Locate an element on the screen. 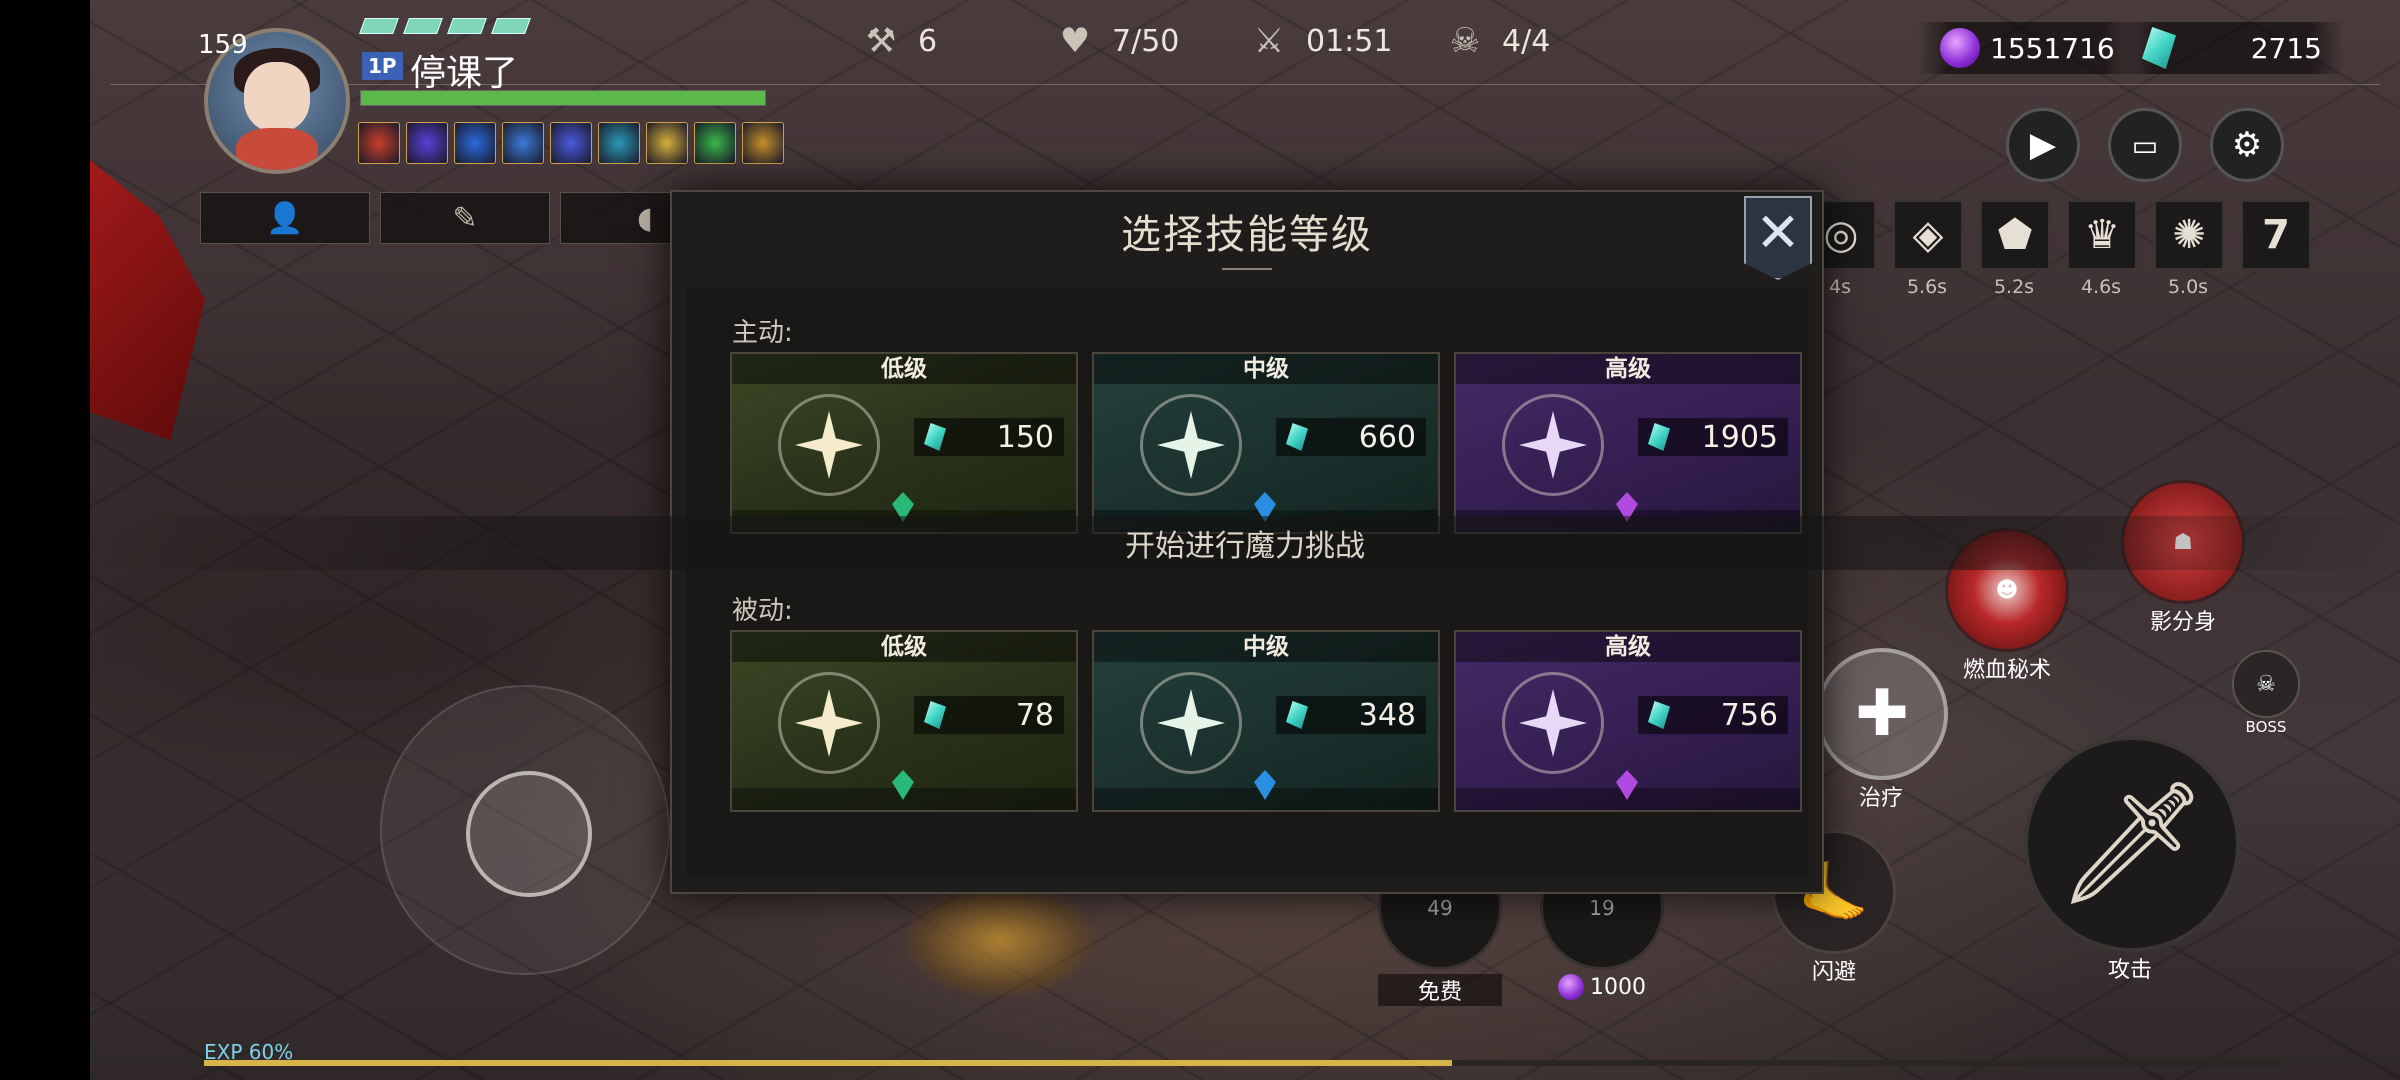 The height and width of the screenshot is (1080, 2400). tier-price: 660 is located at coordinates (1351, 437).